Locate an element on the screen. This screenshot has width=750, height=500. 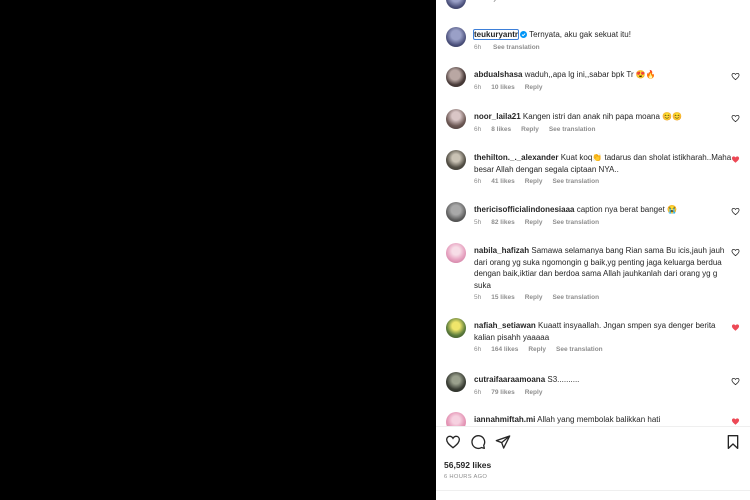
likes-count: 56,592 likes is located at coordinates (467, 465).